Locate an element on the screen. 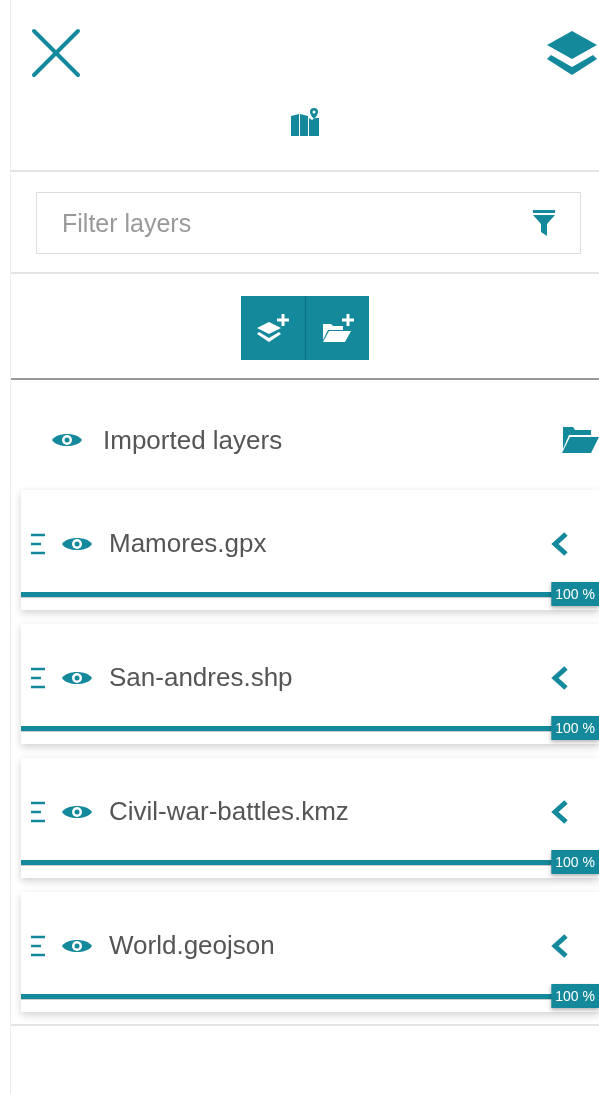 This screenshot has height=1094, width=599. filter-icon is located at coordinates (544, 223).